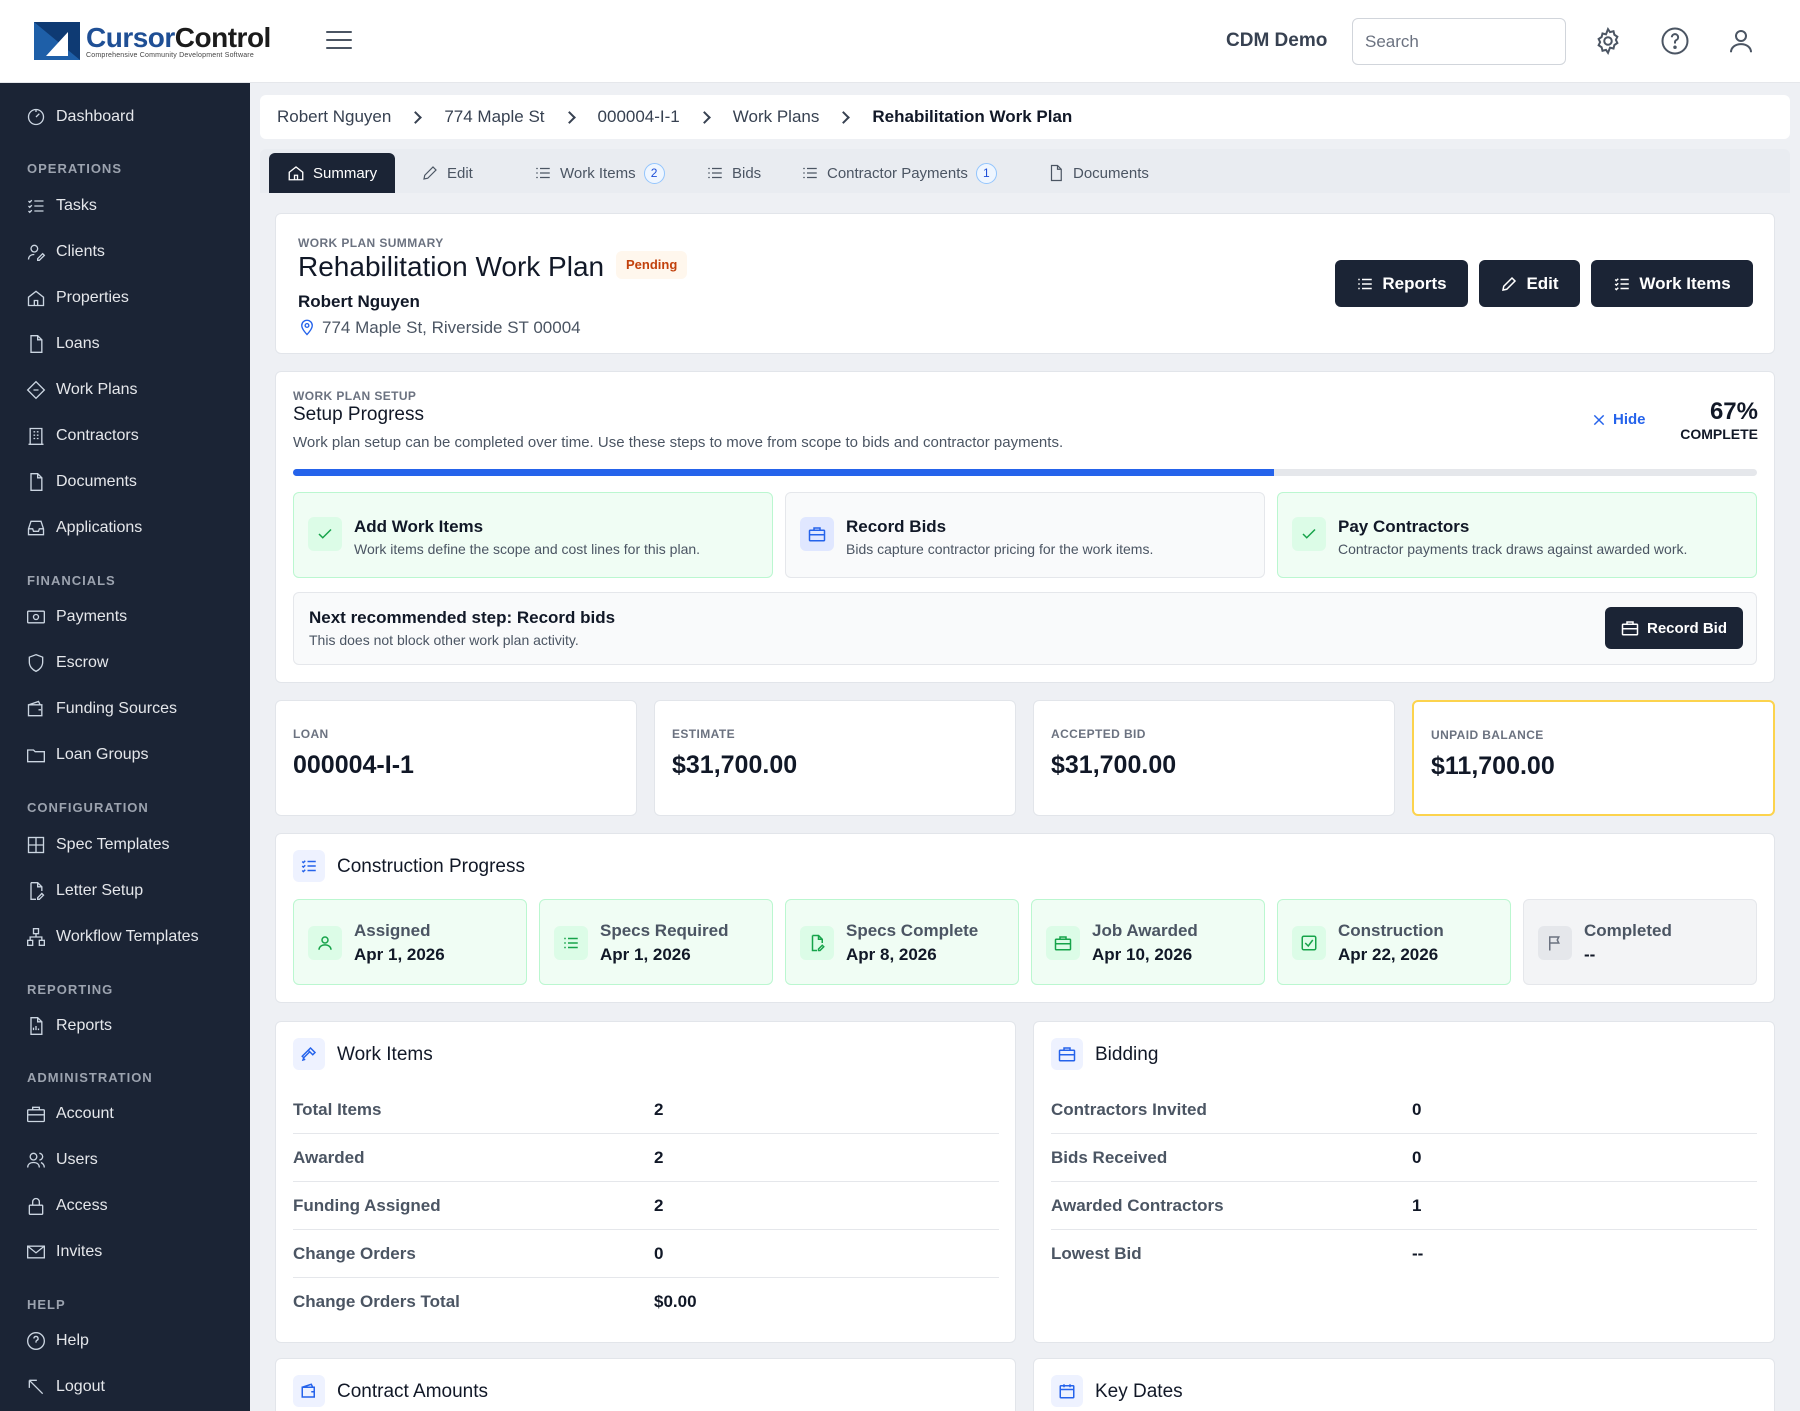 This screenshot has width=1800, height=1411. What do you see at coordinates (125, 1341) in the screenshot?
I see `sidebar-item-help: Help` at bounding box center [125, 1341].